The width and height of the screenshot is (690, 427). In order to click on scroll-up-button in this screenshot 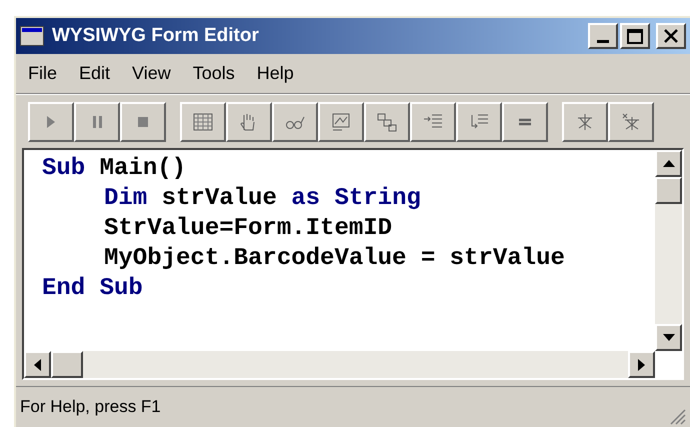, I will do `click(668, 163)`.